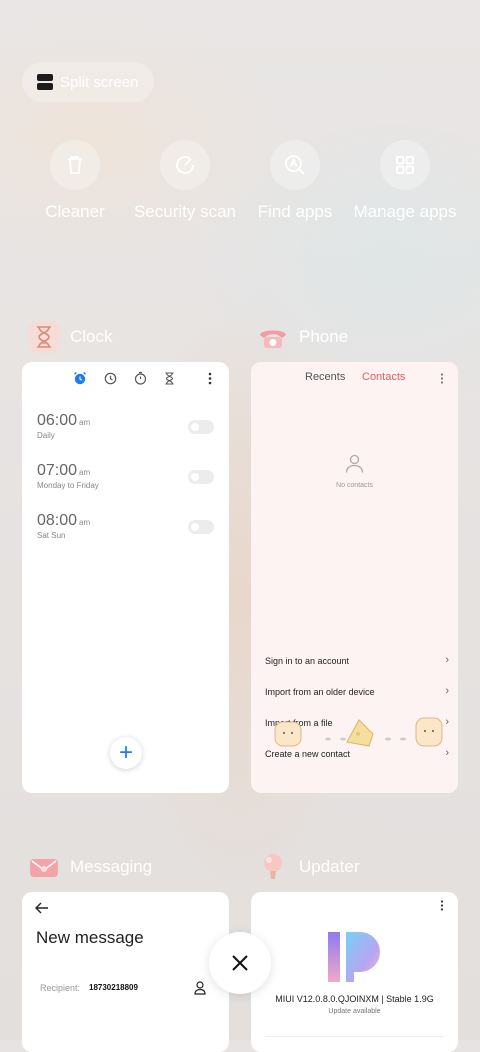  What do you see at coordinates (185, 211) in the screenshot?
I see `security-scan-label: Security scan` at bounding box center [185, 211].